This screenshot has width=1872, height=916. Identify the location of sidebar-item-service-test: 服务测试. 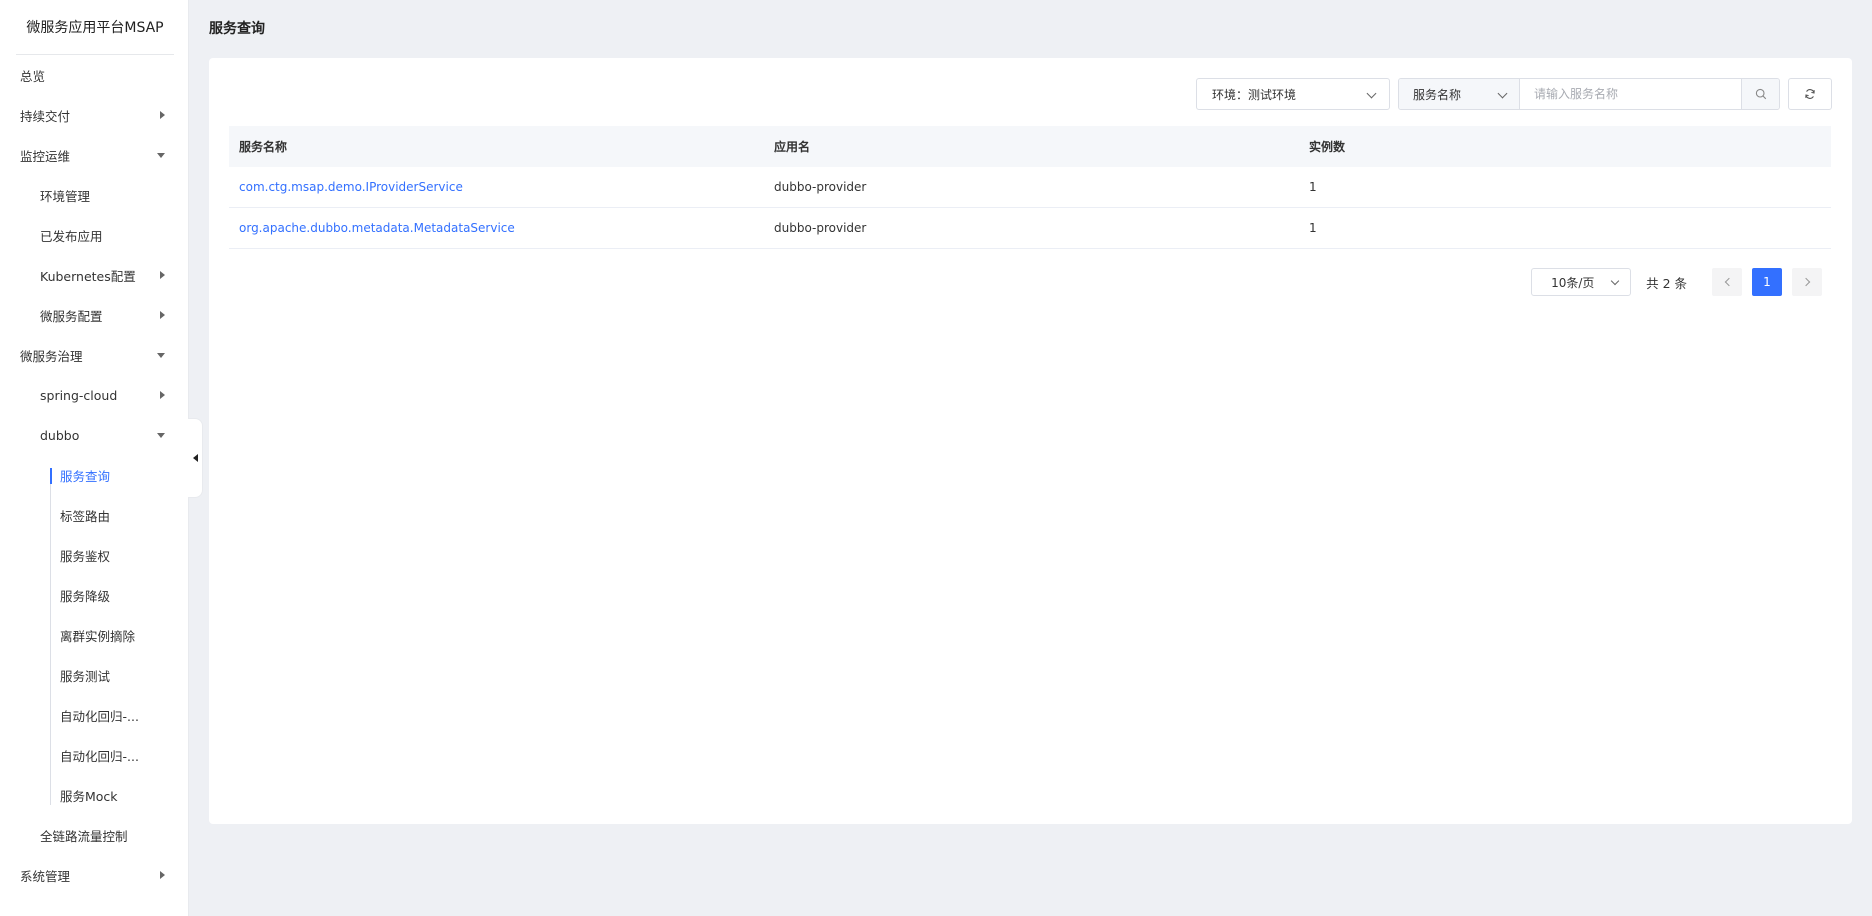
(94, 675).